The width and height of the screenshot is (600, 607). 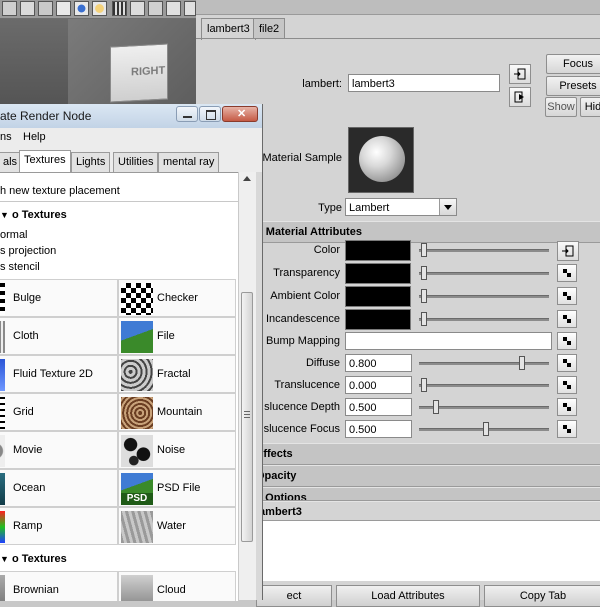 What do you see at coordinates (484, 407) in the screenshot?
I see `translucence-depth-slider` at bounding box center [484, 407].